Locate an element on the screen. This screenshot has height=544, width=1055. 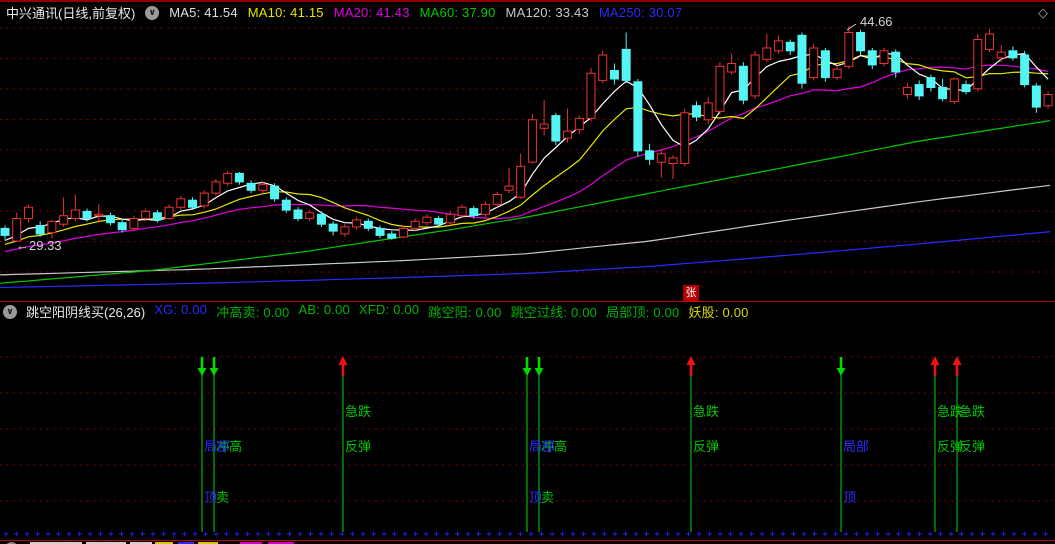
ma-legend-item: MA60: 37.90 is located at coordinates (457, 12).